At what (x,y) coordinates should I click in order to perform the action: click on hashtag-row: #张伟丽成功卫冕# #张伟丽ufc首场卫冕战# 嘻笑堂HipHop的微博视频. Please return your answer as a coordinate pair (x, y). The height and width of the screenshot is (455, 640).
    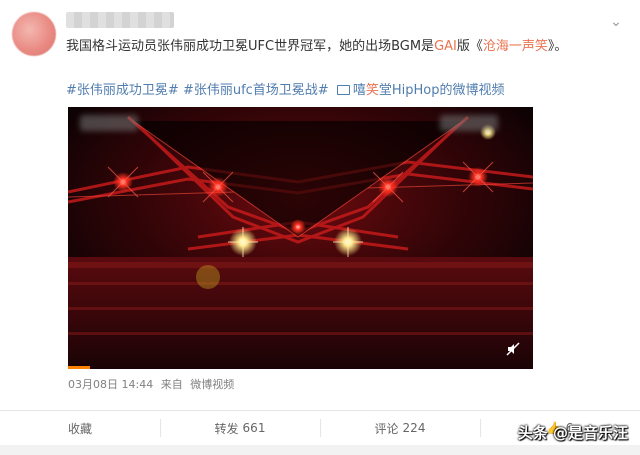
    Looking at the image, I should click on (346, 91).